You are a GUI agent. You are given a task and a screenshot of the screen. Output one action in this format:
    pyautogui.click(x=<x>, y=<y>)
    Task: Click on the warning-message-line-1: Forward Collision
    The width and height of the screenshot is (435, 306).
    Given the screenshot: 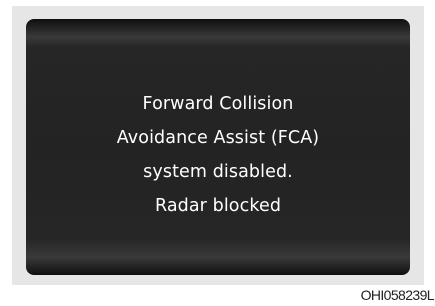 What is the action you would take?
    pyautogui.click(x=218, y=104)
    